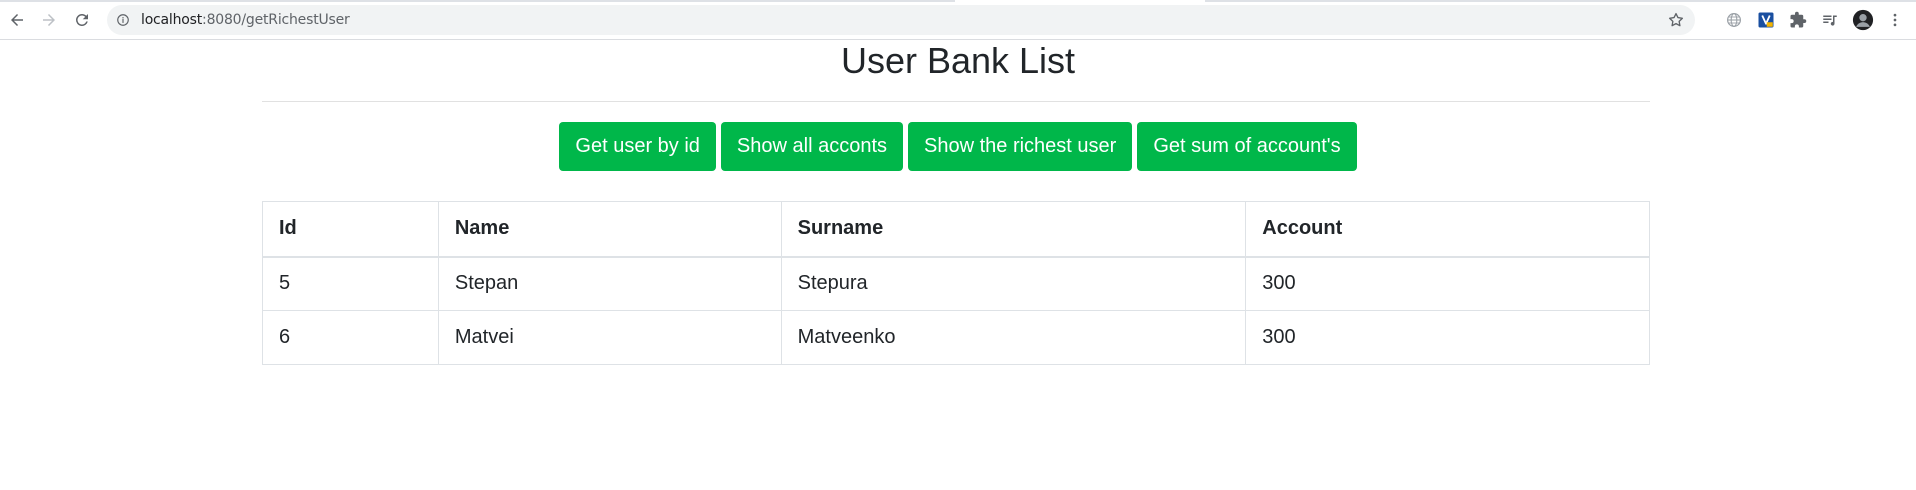 The image size is (1916, 490). What do you see at coordinates (1447, 229) in the screenshot?
I see `column-header-account: Account` at bounding box center [1447, 229].